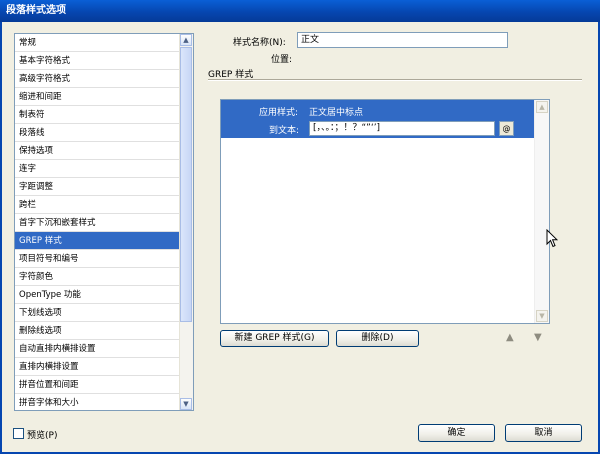 This screenshot has height=454, width=600. What do you see at coordinates (402, 40) in the screenshot?
I see `style-name-input: 正文` at bounding box center [402, 40].